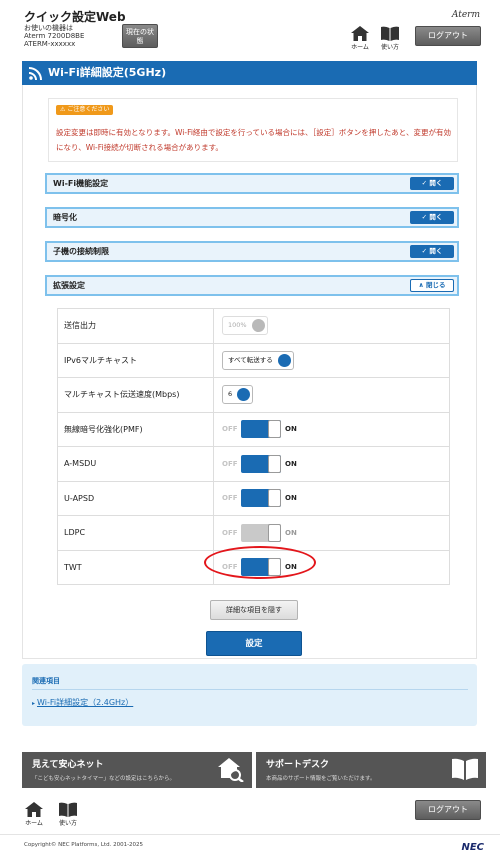 This screenshot has height=864, width=500. I want to click on setting-label: TWT, so click(135, 567).